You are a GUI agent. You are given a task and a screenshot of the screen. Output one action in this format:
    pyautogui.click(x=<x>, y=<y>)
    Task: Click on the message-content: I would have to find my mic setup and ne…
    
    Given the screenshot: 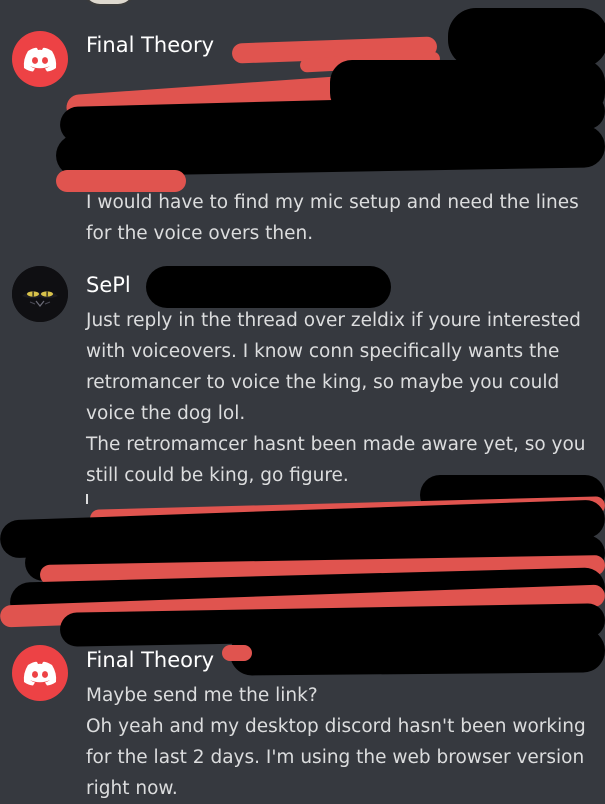 What is the action you would take?
    pyautogui.click(x=340, y=218)
    